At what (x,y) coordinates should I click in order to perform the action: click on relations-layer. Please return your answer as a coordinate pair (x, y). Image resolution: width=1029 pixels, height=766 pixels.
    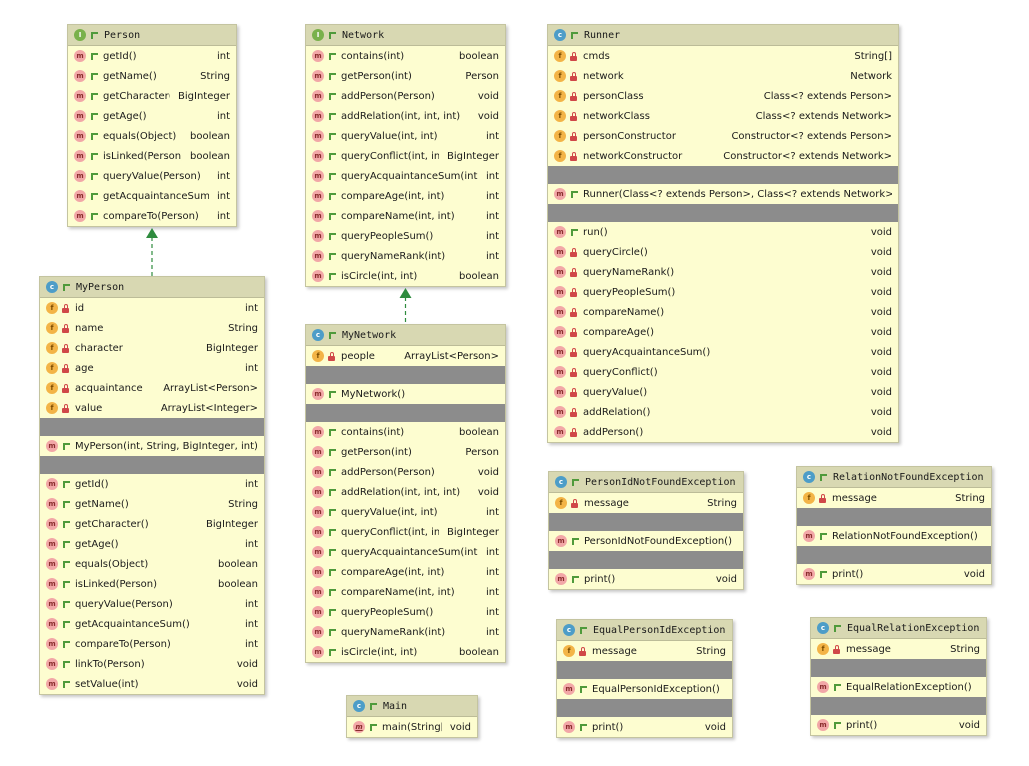
    Looking at the image, I should click on (279, 276).